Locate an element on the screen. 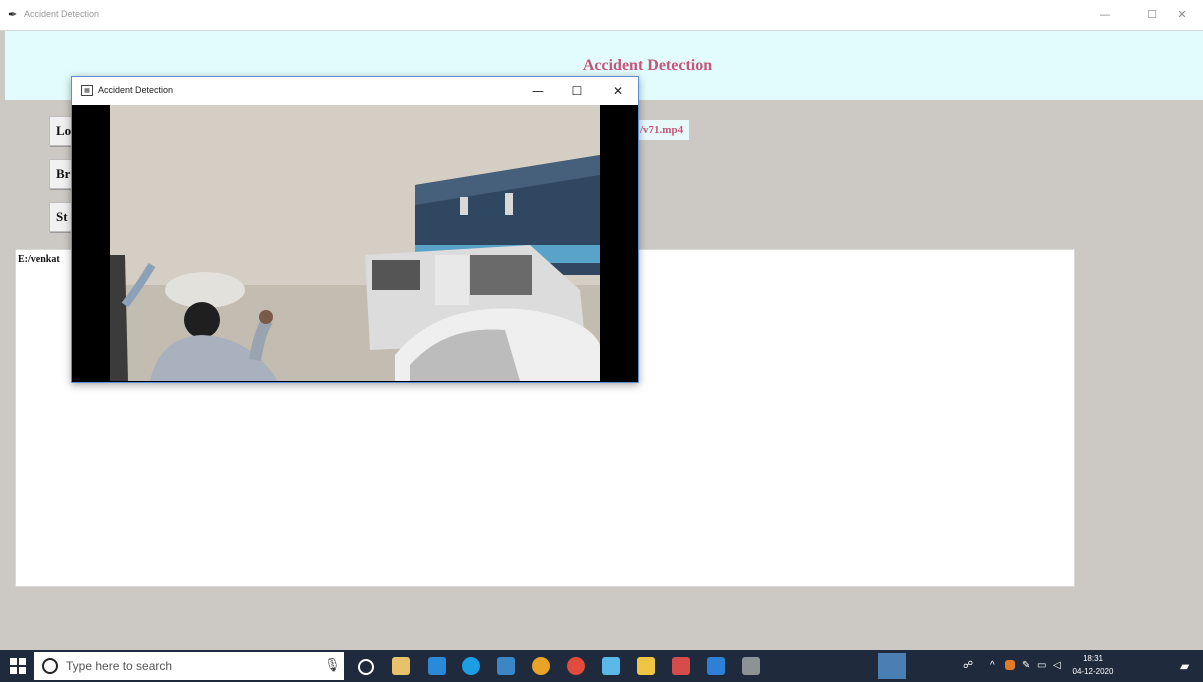 The width and height of the screenshot is (1203, 682). popup-title: Accident Detection is located at coordinates (136, 90).